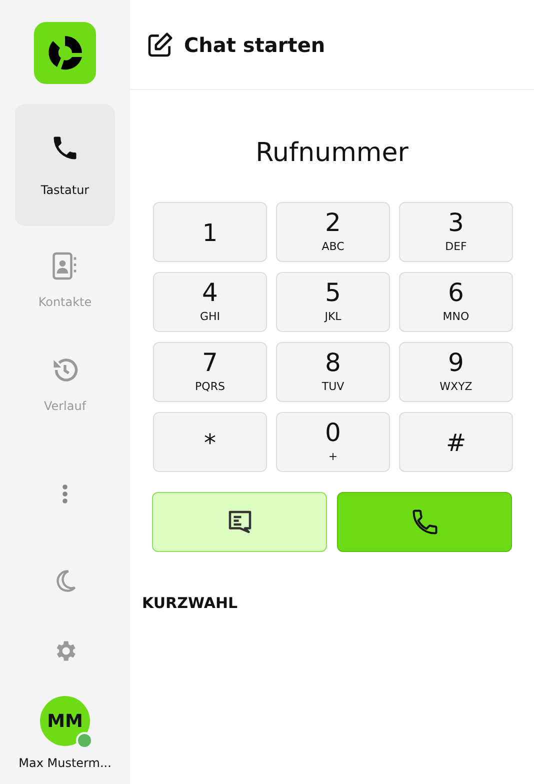  I want to click on keypad-key: 8 TUV, so click(333, 372).